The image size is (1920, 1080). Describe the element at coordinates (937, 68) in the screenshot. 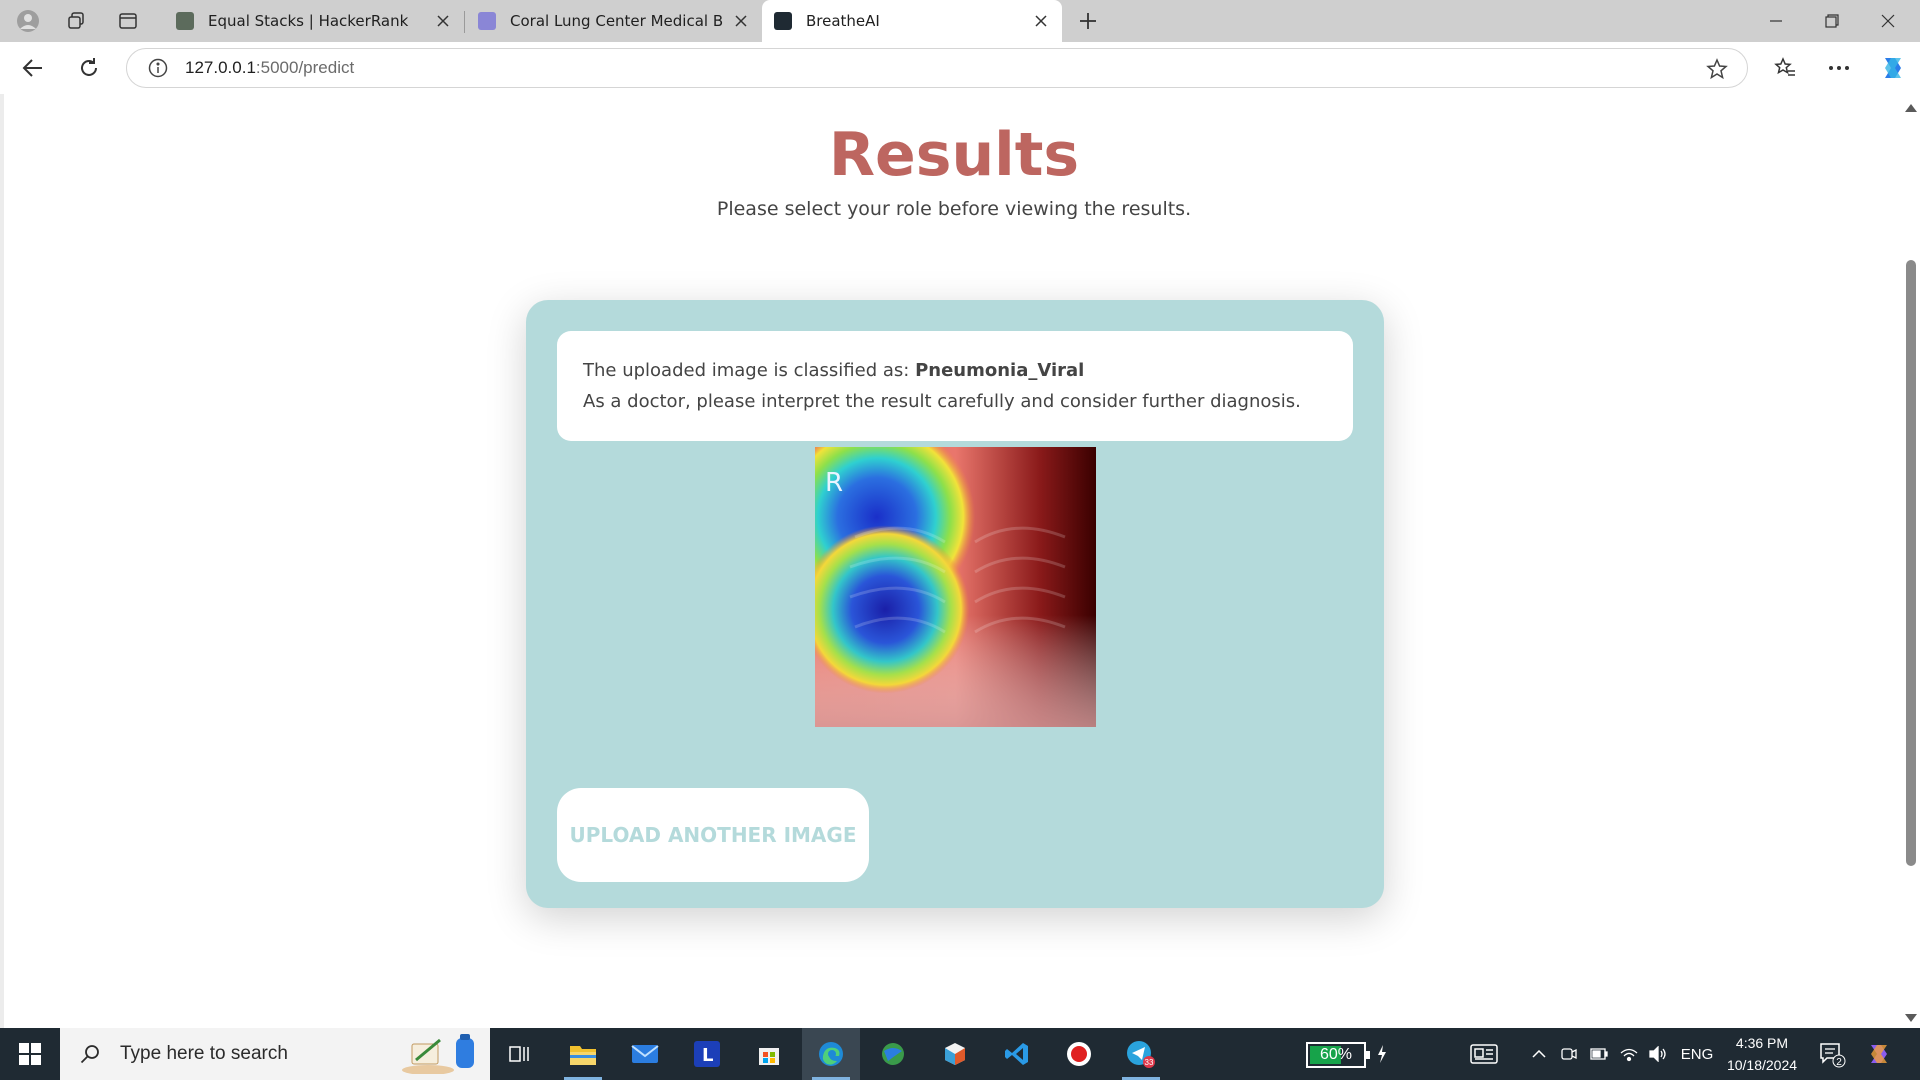

I see `address-bar: 127.0.0.1:5000/predict` at that location.